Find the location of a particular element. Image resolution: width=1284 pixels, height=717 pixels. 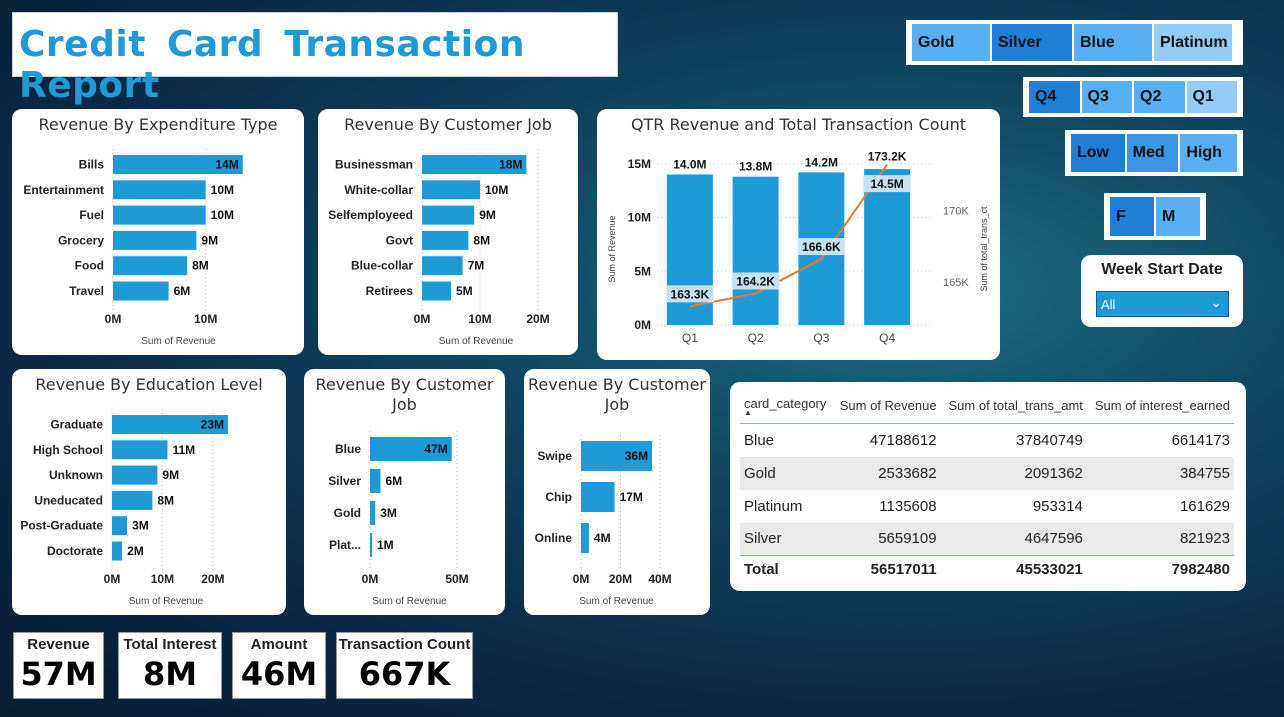

slicer-high: High is located at coordinates (1208, 153).